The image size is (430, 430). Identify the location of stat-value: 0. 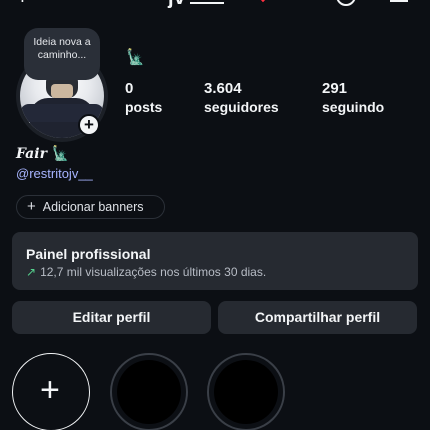
(129, 88).